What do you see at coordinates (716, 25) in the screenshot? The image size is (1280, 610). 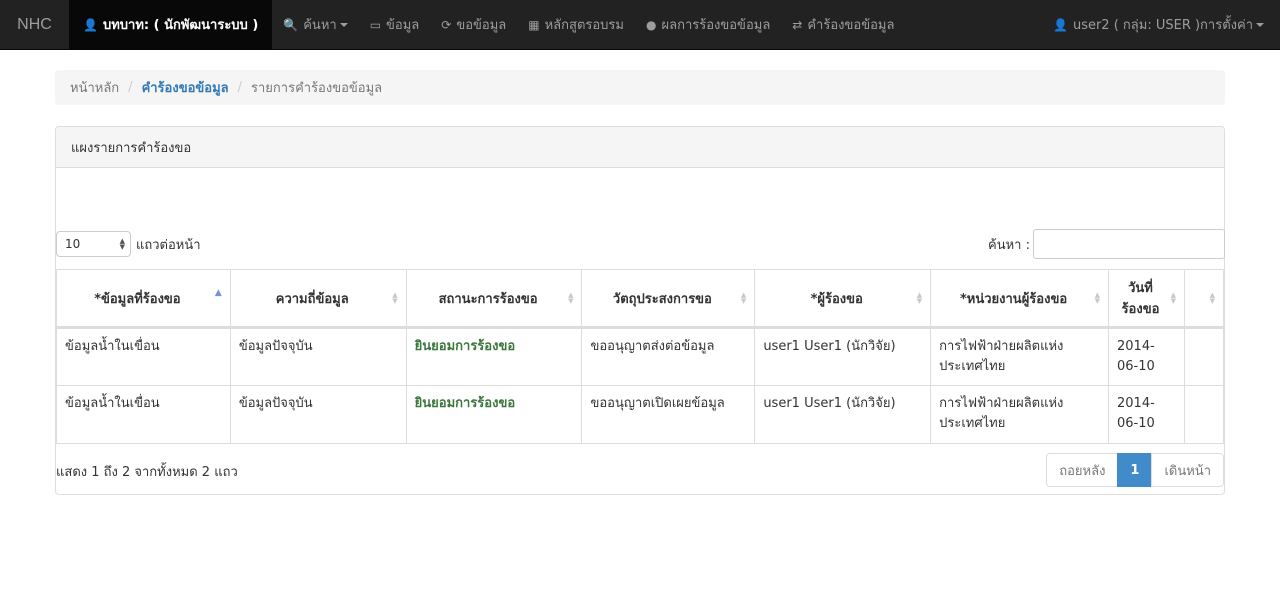 I see `nav-item-request-results-label: ผลการร้องขอข้อมูล` at bounding box center [716, 25].